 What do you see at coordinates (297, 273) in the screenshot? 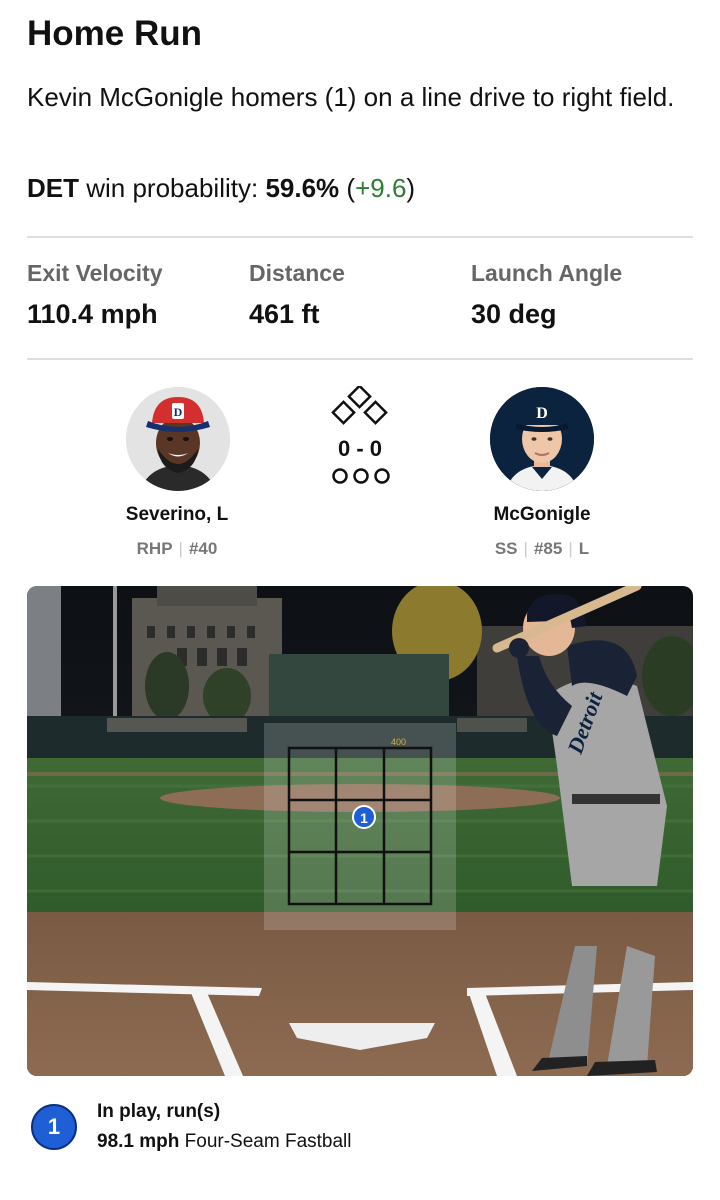
I see `stat-label: Distance` at bounding box center [297, 273].